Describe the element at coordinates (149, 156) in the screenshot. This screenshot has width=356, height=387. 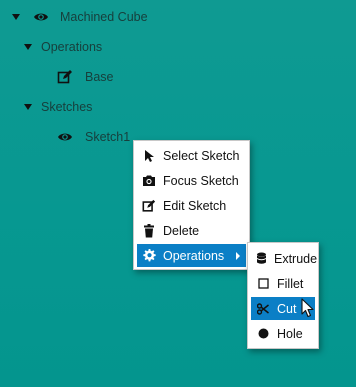
I see `cursor-arrow-icon` at that location.